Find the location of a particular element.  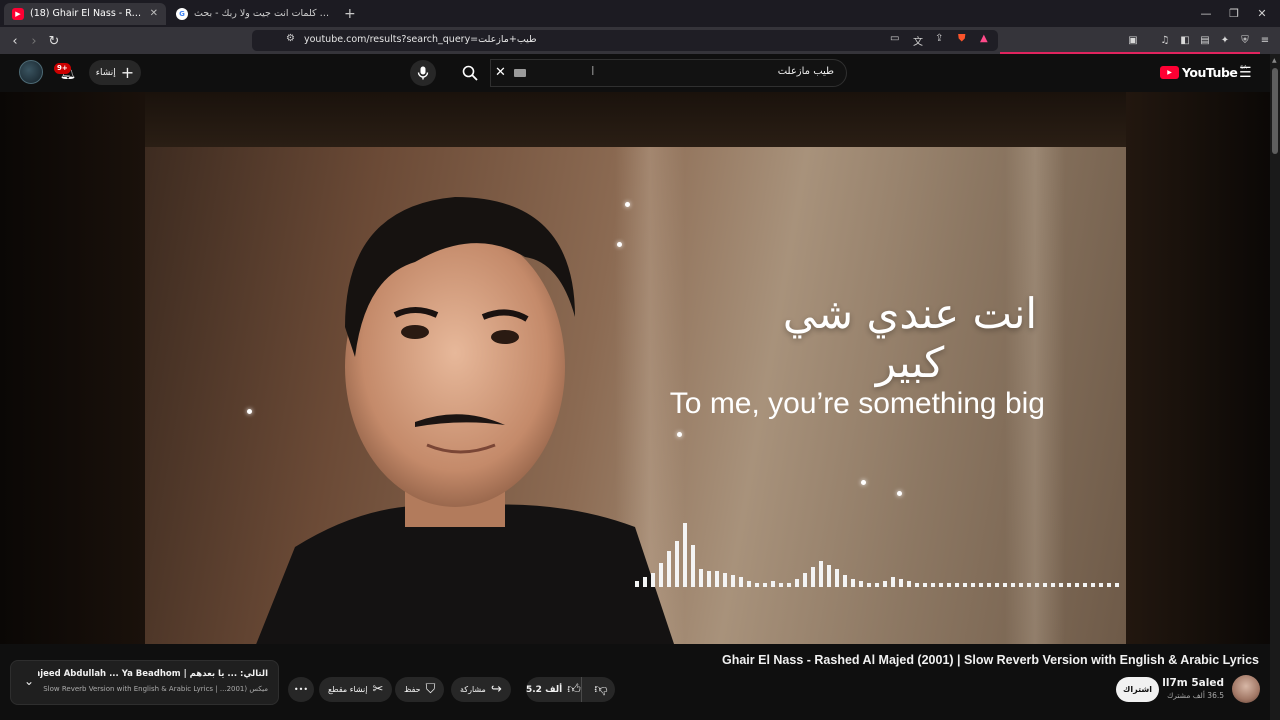

share-page-icon: ⇪ is located at coordinates (939, 38).